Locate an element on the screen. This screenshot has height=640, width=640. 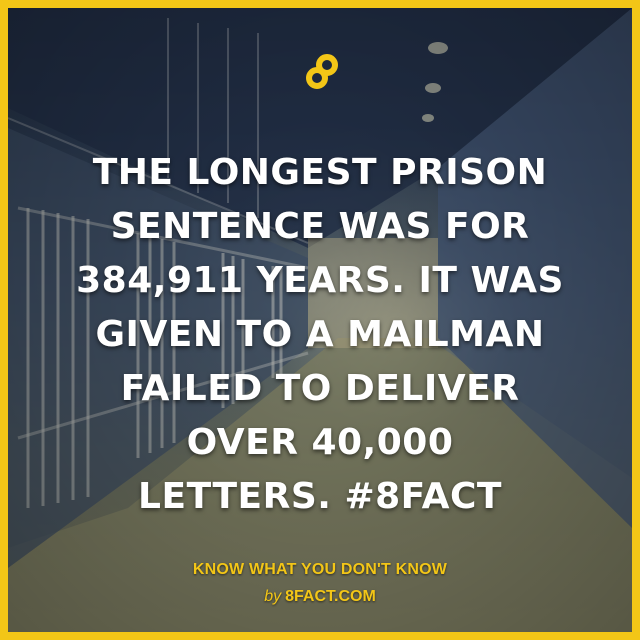
fact-line: 384,911 YEARS. IT WAS is located at coordinates (320, 280).